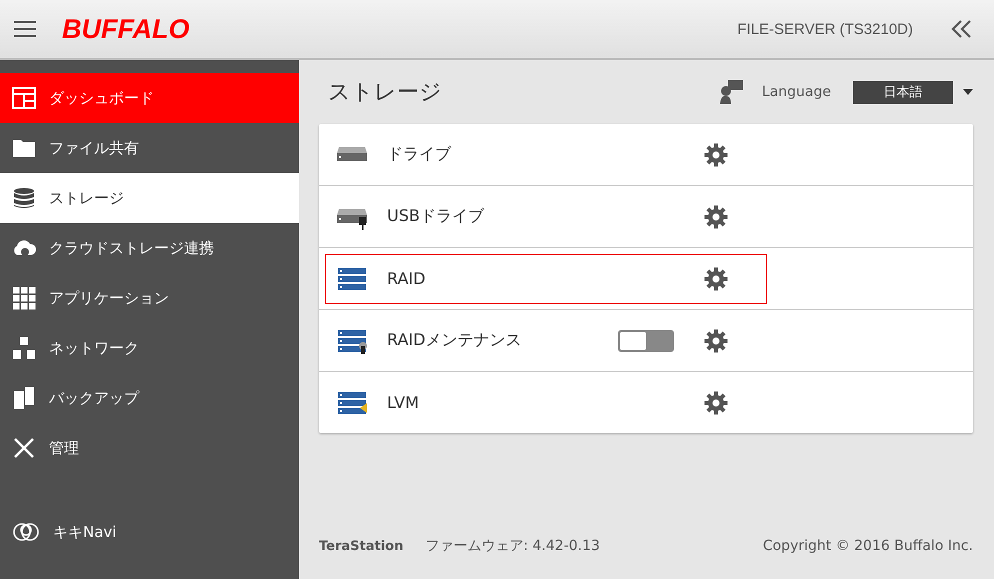  What do you see at coordinates (419, 154) in the screenshot?
I see `storage-item-label: ドライブ` at bounding box center [419, 154].